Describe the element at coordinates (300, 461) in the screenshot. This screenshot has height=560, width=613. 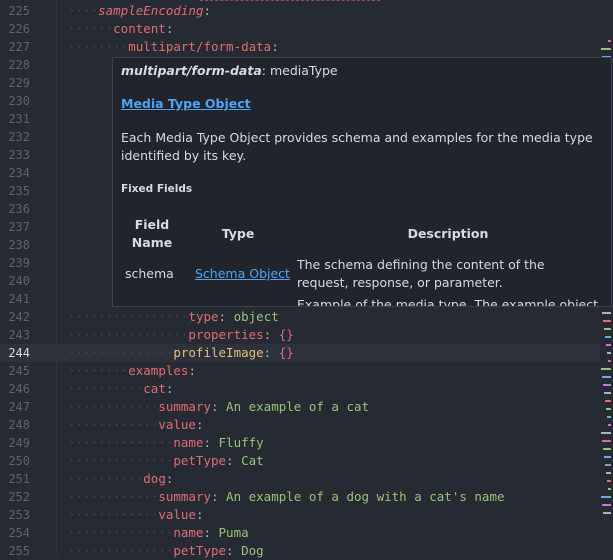
I see `code-line: 250 ··············petType: Cat` at that location.